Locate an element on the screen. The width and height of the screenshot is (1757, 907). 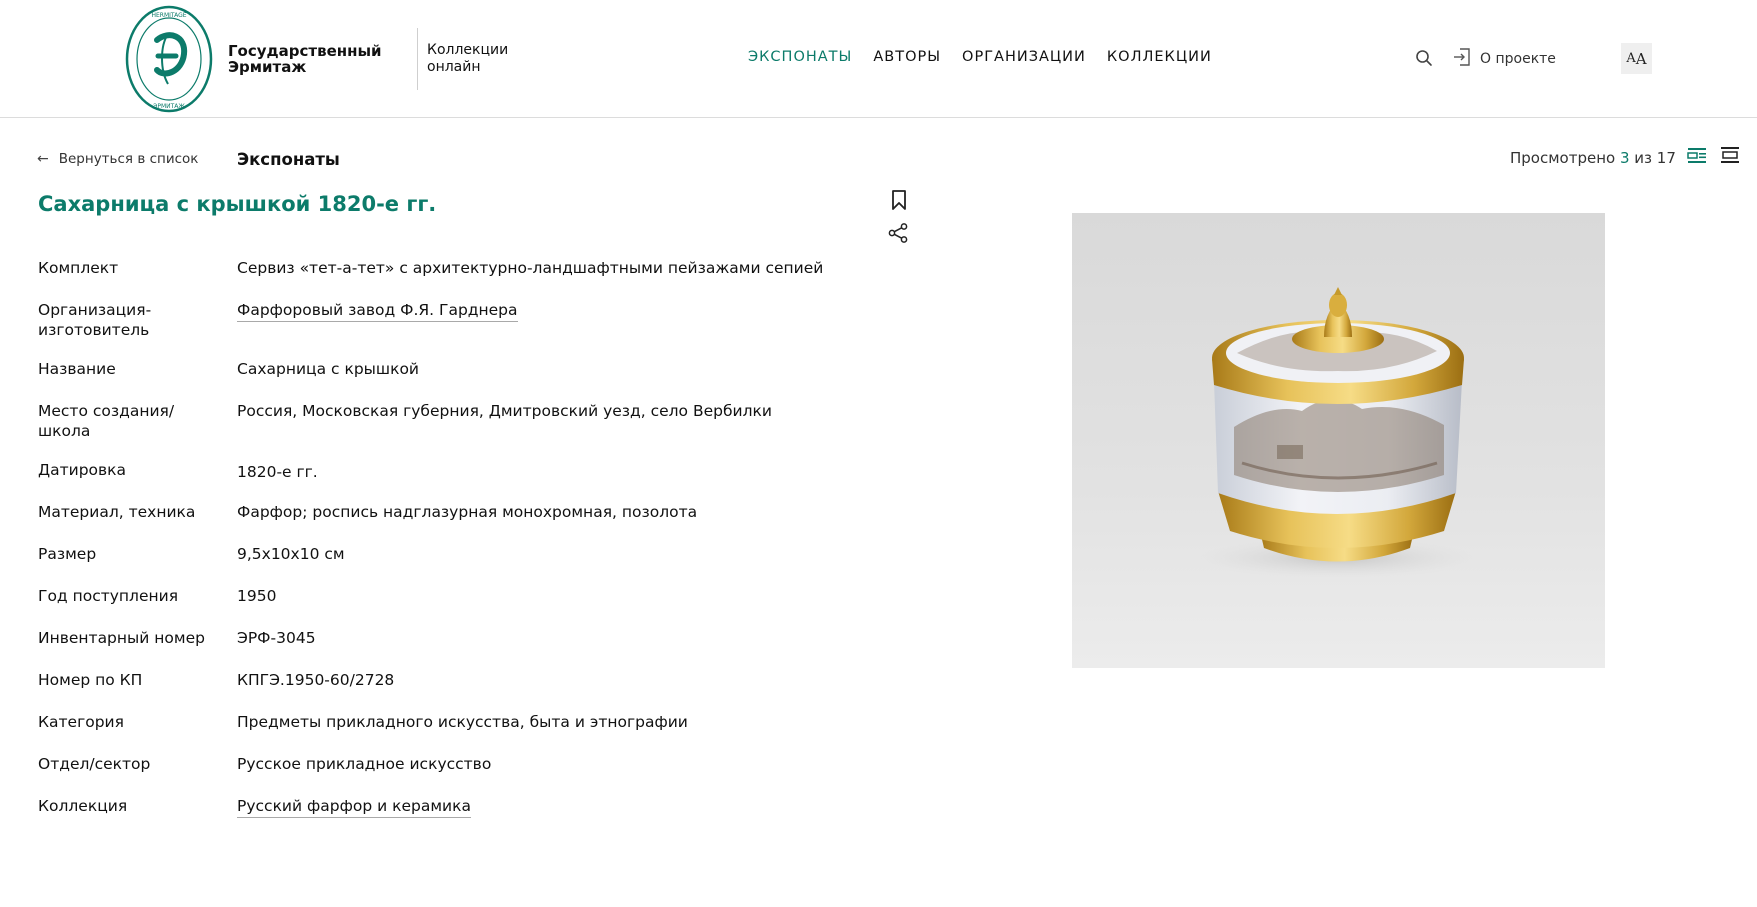
login-icon is located at coordinates (1462, 59).